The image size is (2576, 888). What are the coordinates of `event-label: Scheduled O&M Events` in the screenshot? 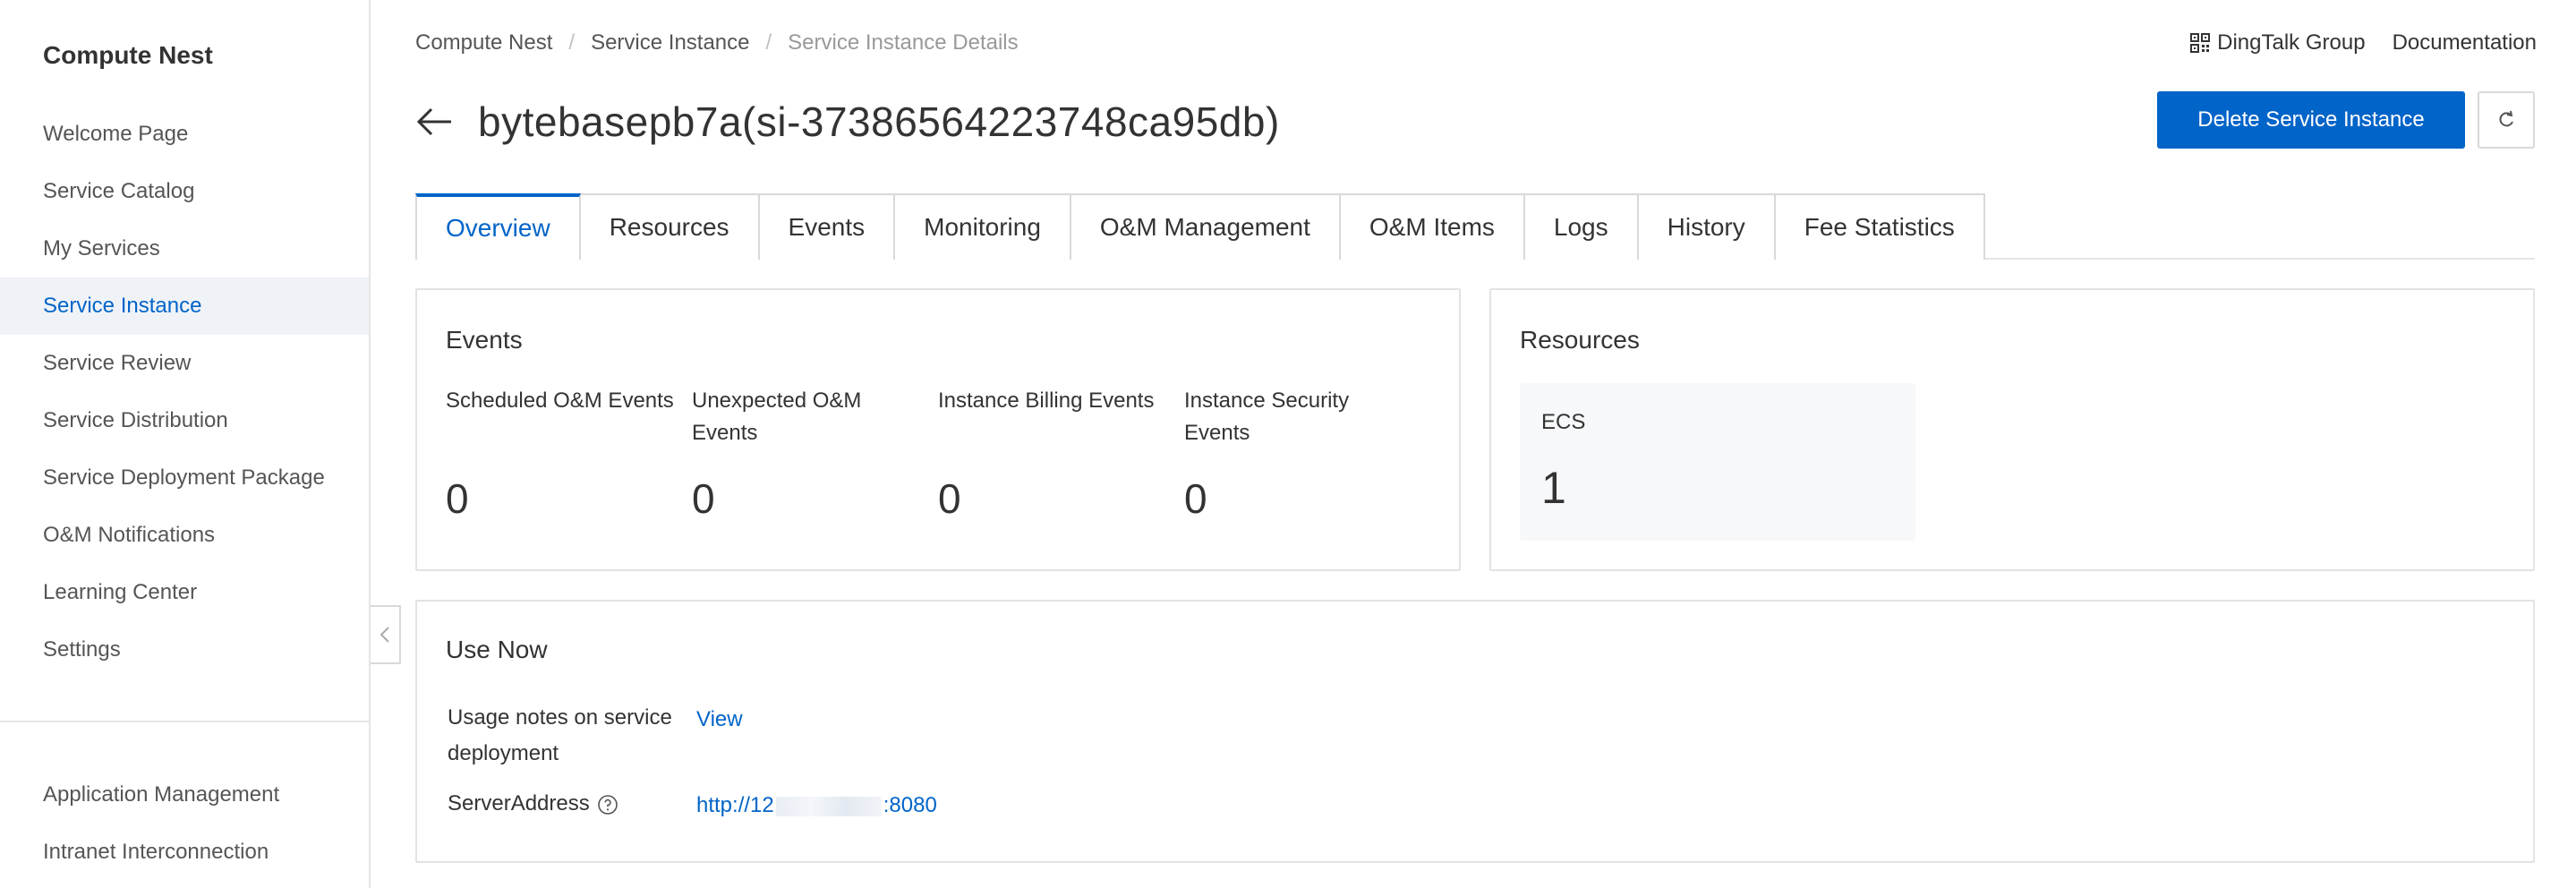 It's located at (560, 400).